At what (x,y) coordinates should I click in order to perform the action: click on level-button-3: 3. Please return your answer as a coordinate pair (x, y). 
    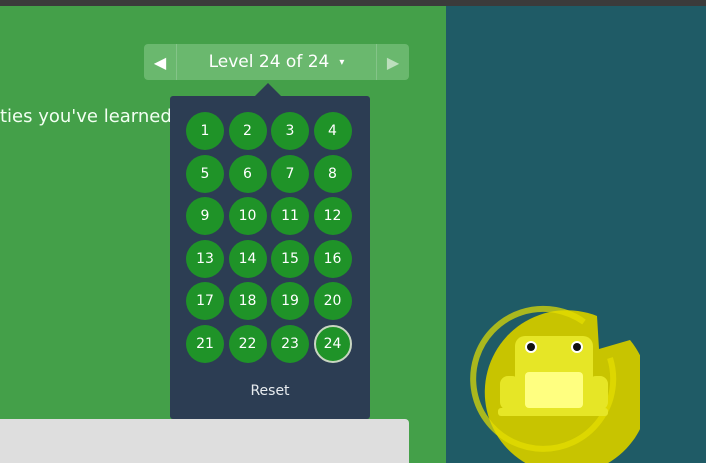
    Looking at the image, I should click on (290, 131).